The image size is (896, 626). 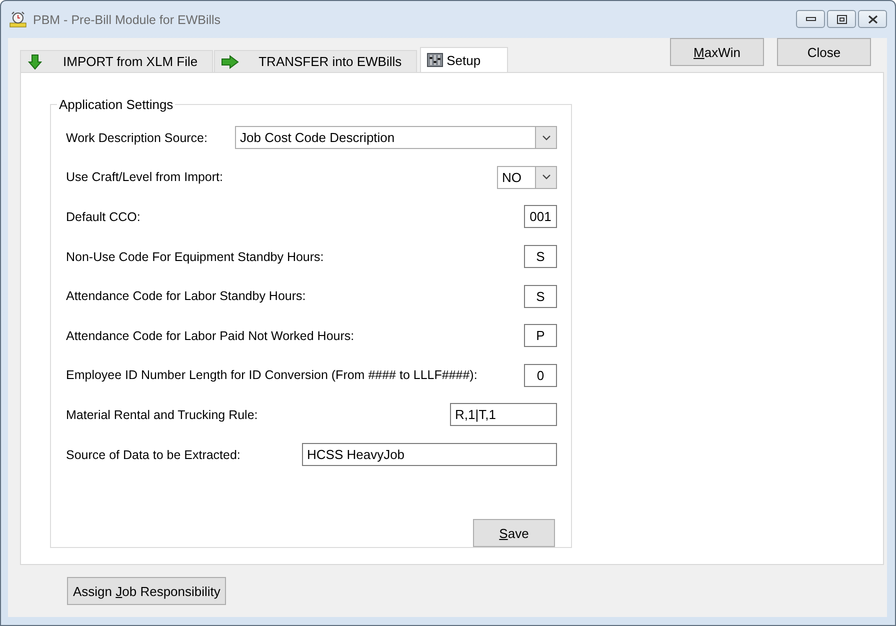 What do you see at coordinates (315, 61) in the screenshot?
I see `tab: TRANSFER into EWBills` at bounding box center [315, 61].